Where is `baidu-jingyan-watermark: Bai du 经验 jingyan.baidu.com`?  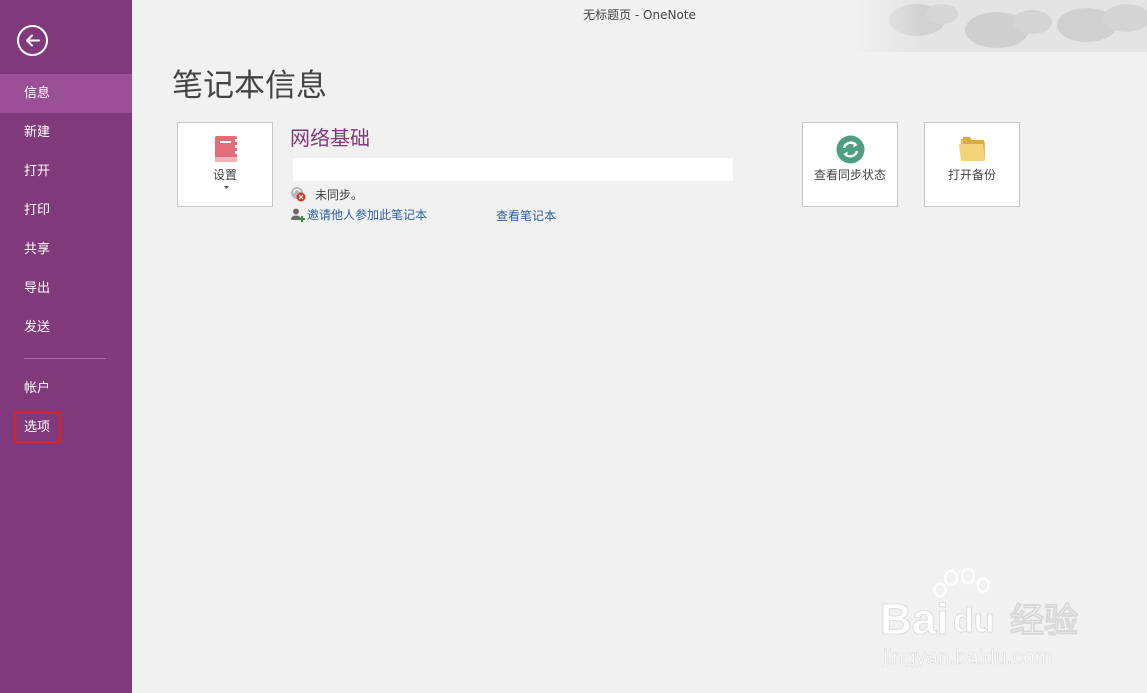 baidu-jingyan-watermark: Bai du 经验 jingyan.baidu.com is located at coordinates (979, 618).